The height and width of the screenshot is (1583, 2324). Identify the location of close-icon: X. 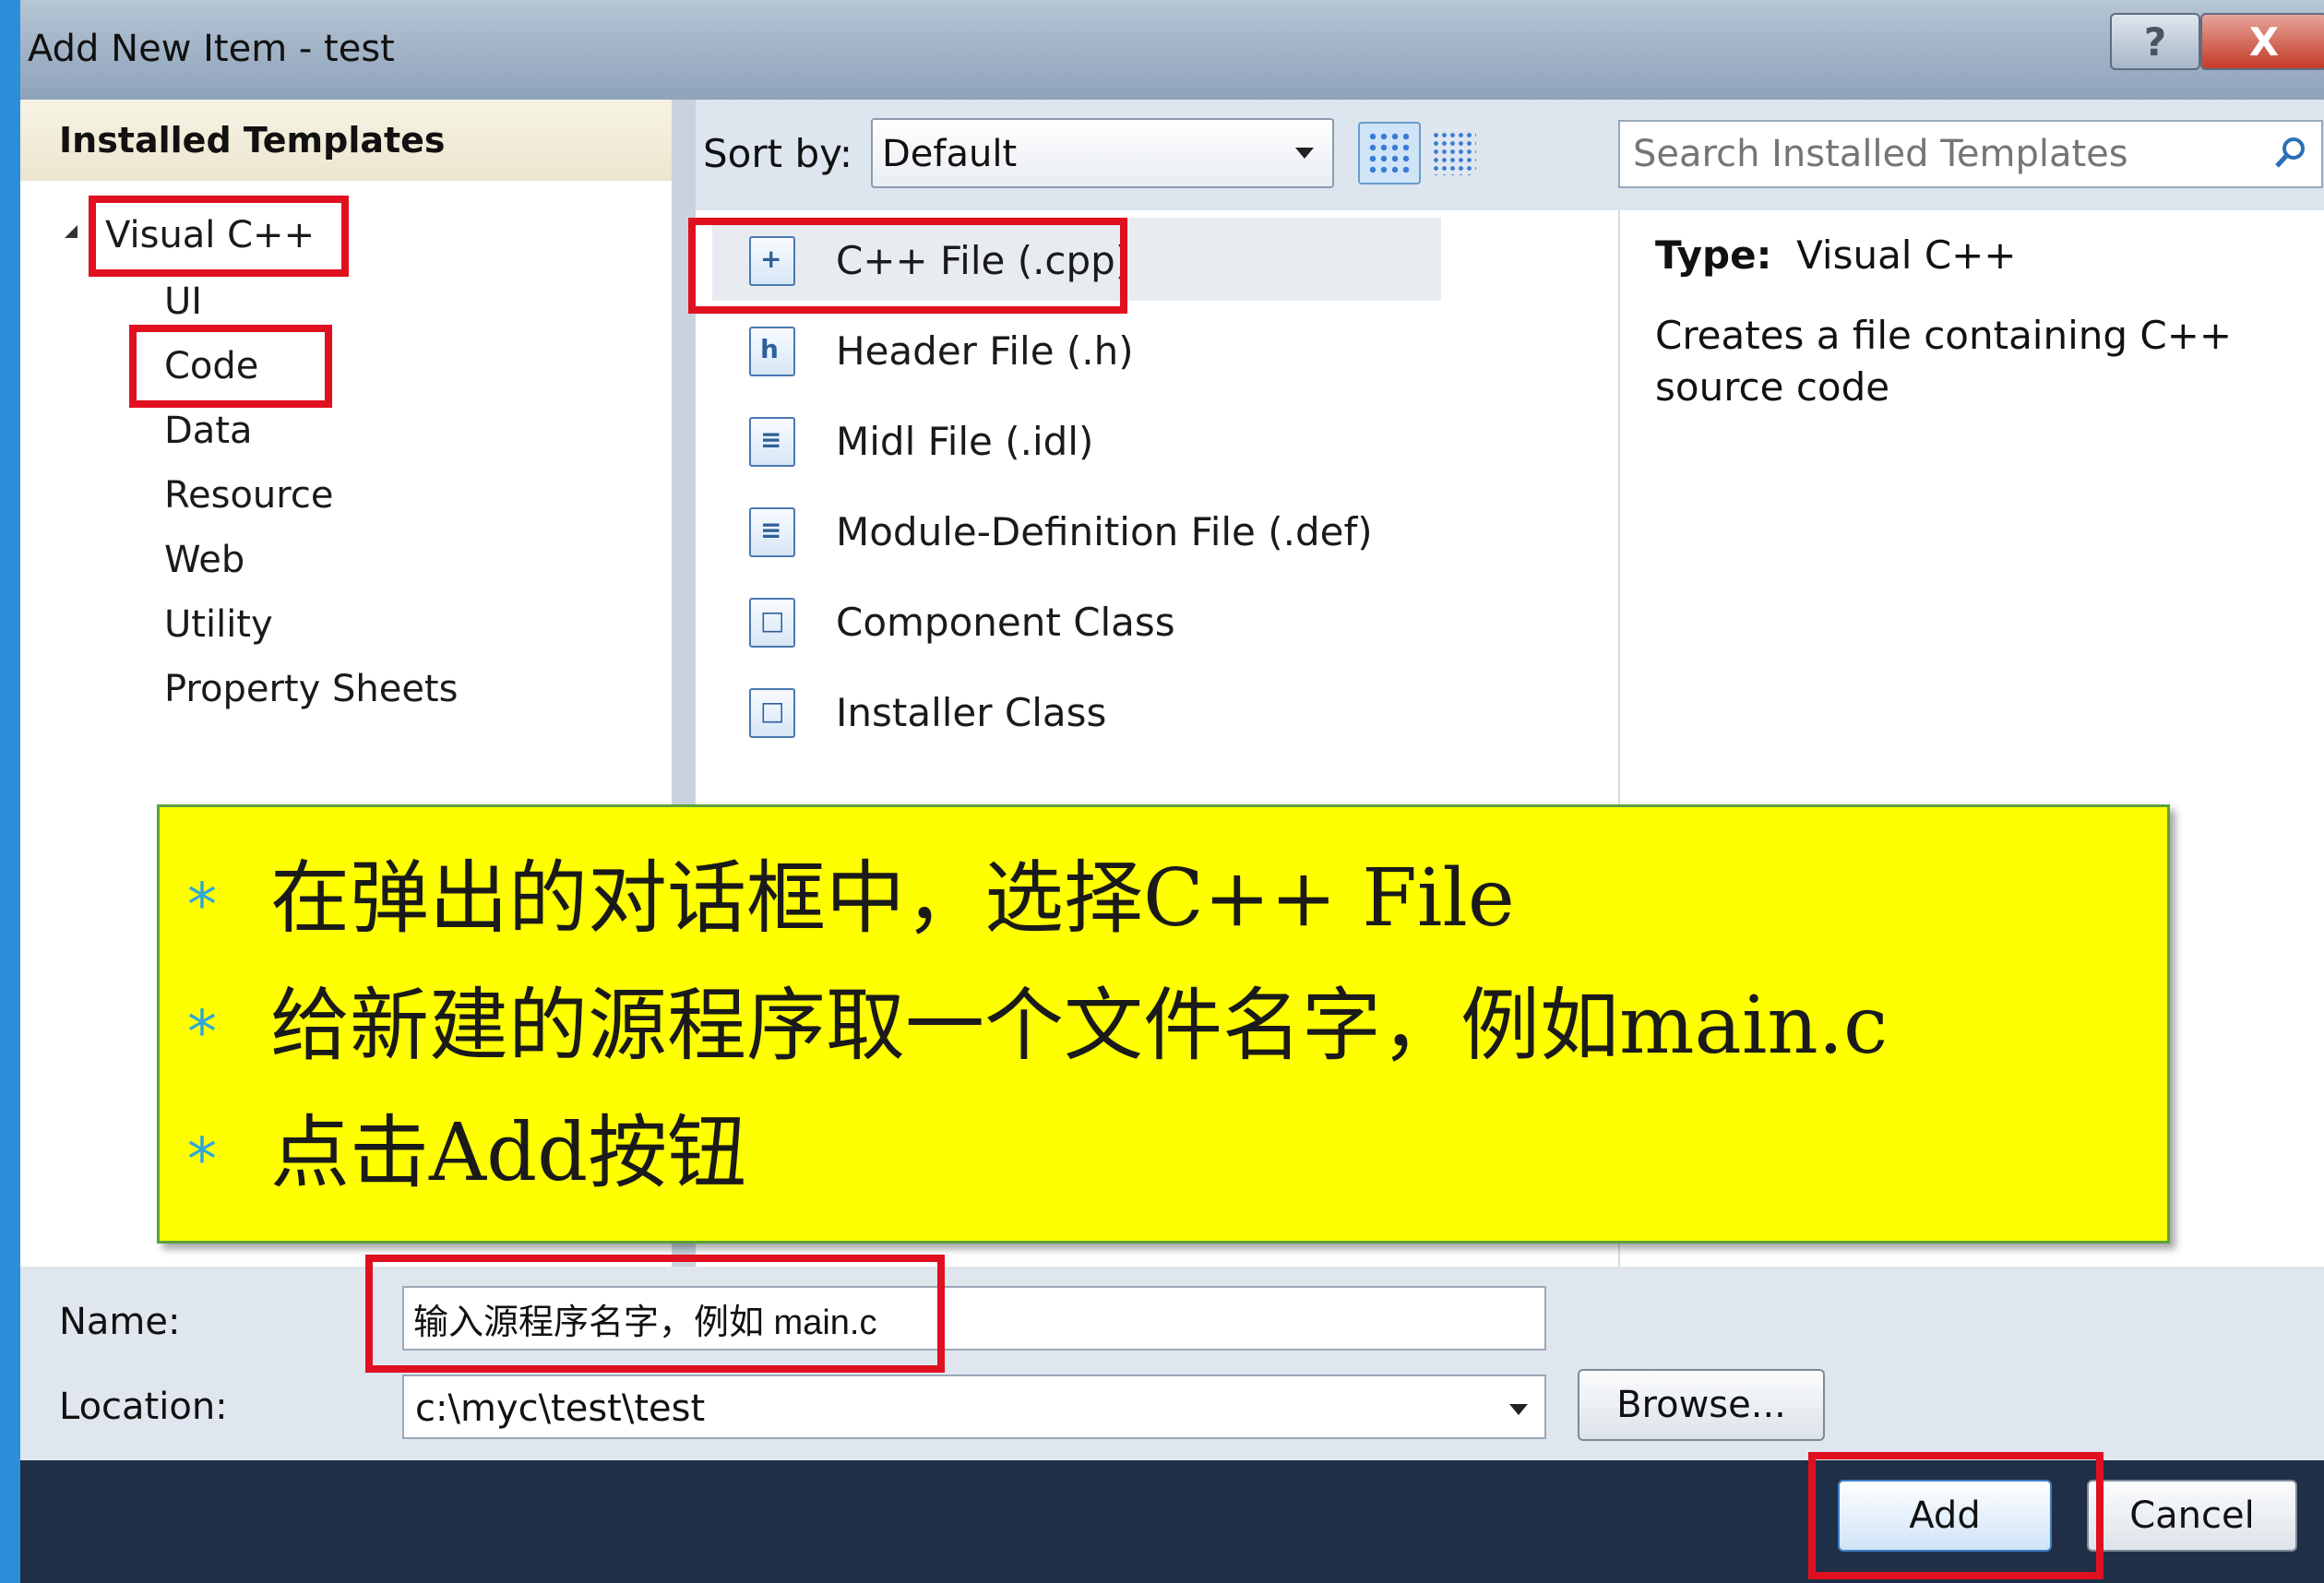
(2264, 41).